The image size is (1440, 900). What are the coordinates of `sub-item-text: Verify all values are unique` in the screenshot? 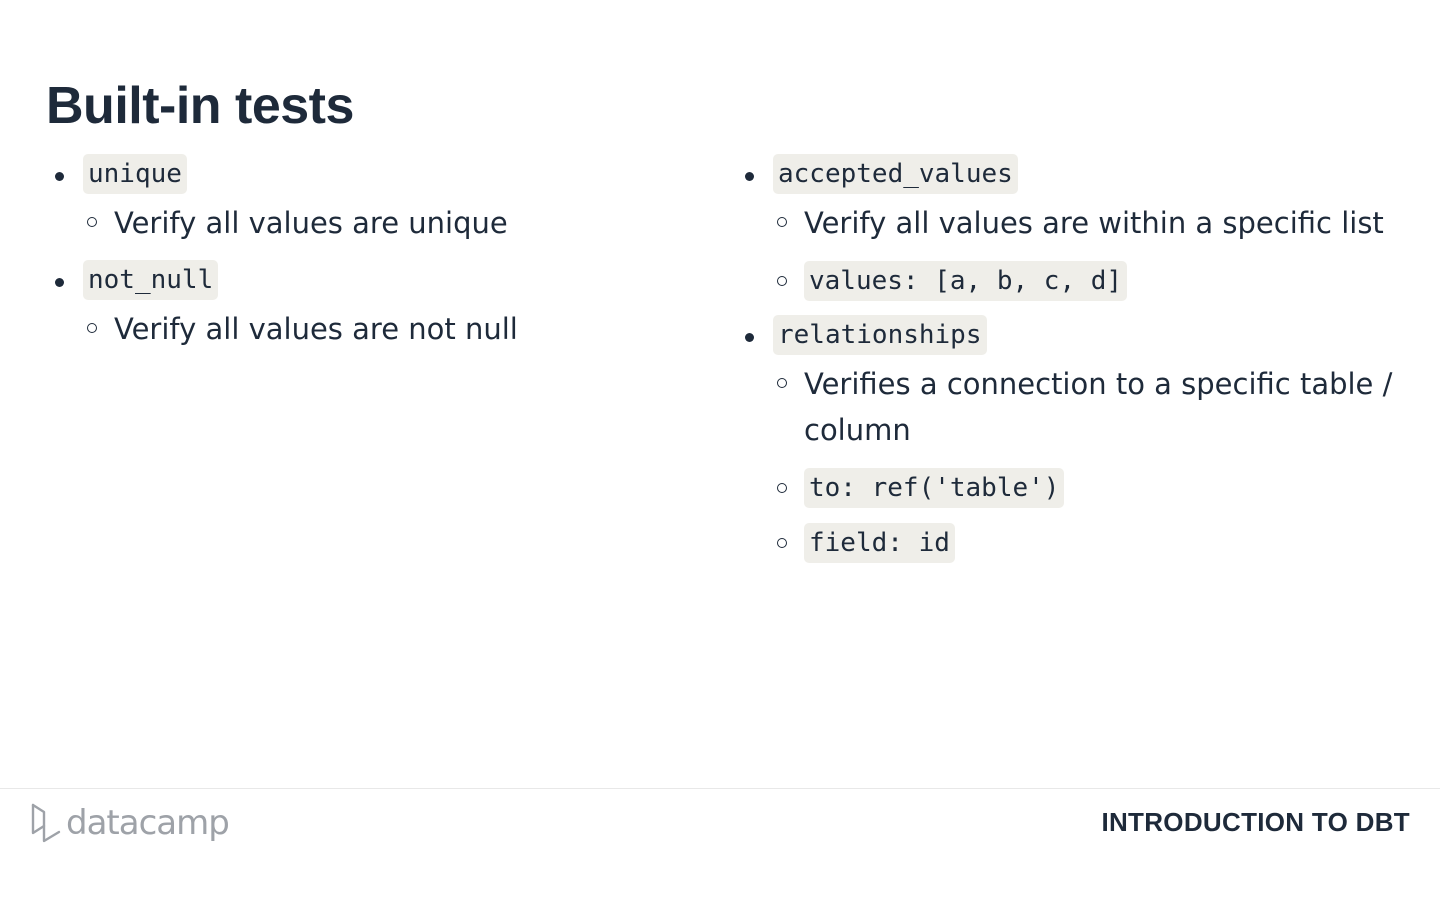 It's located at (311, 223).